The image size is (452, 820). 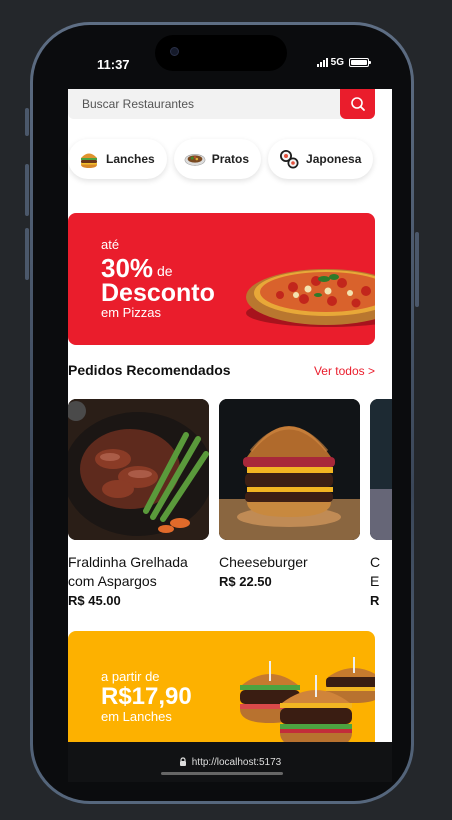 I want to click on burgers-image, so click(x=307, y=699).